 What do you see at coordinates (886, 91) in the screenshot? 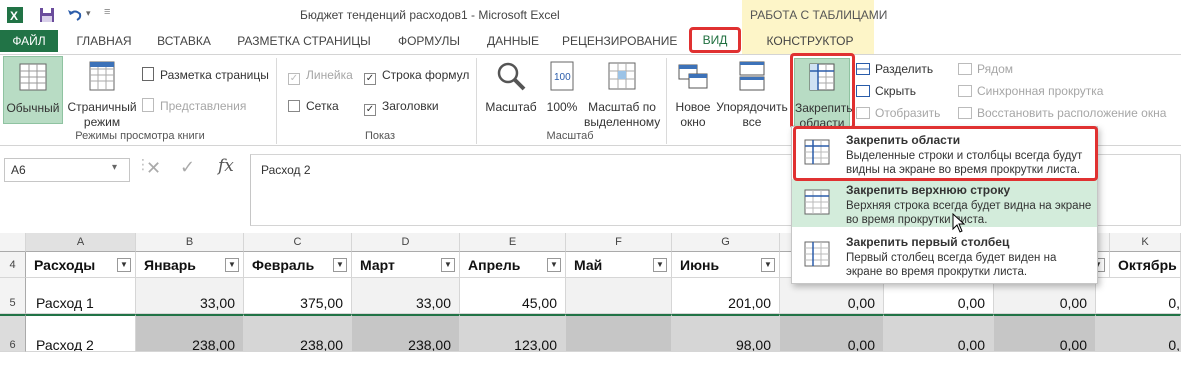
I see `hide-button: Скрыть` at bounding box center [886, 91].